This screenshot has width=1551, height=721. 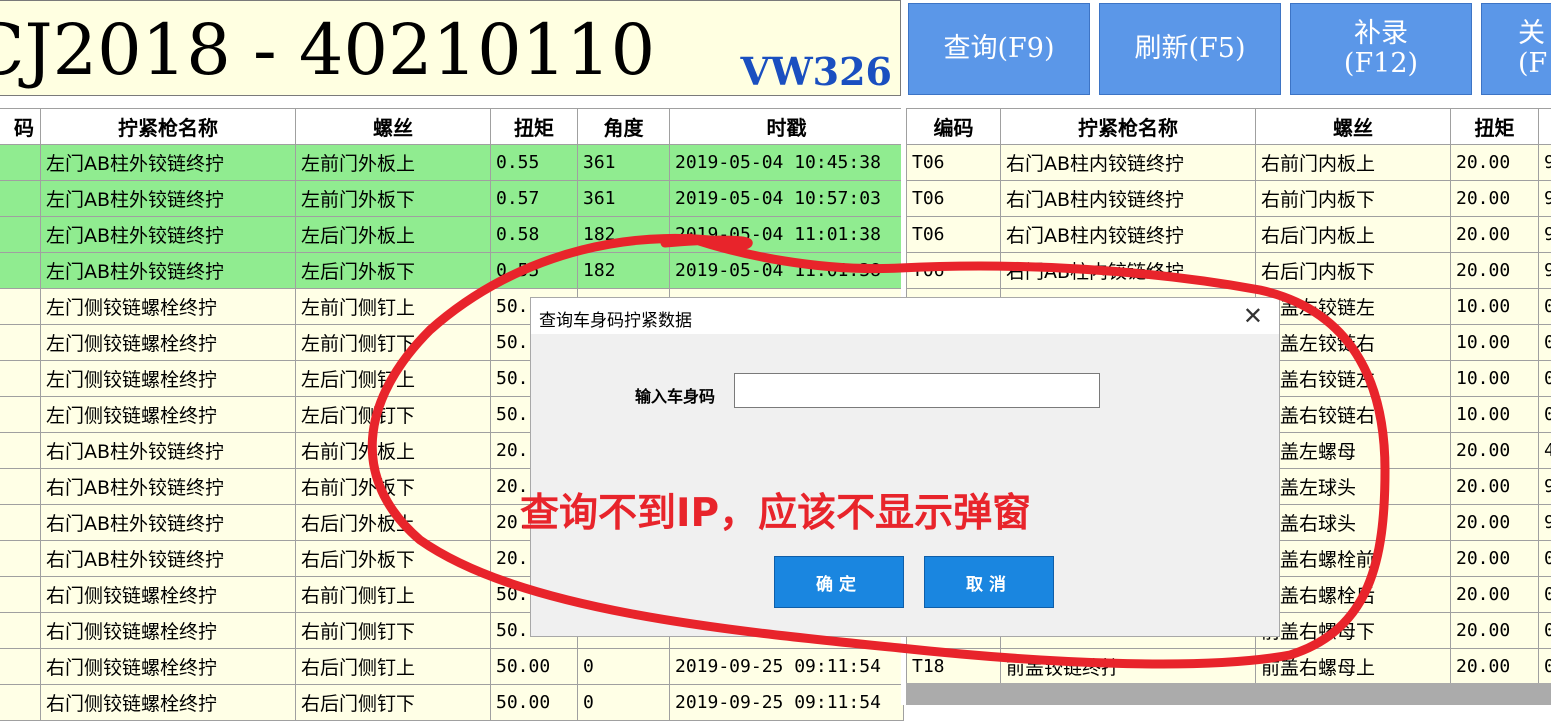 What do you see at coordinates (1353, 235) in the screenshot?
I see `cell-screw: 右后门内板上` at bounding box center [1353, 235].